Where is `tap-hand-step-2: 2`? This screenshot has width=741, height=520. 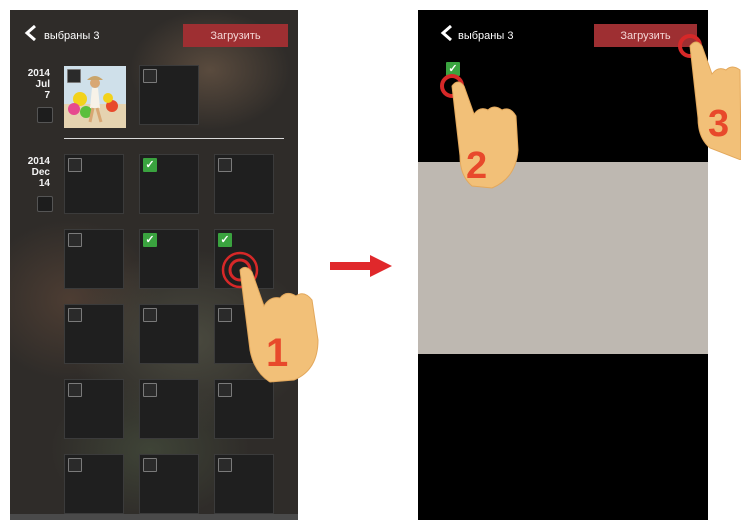
tap-hand-step-2: 2 is located at coordinates (479, 131).